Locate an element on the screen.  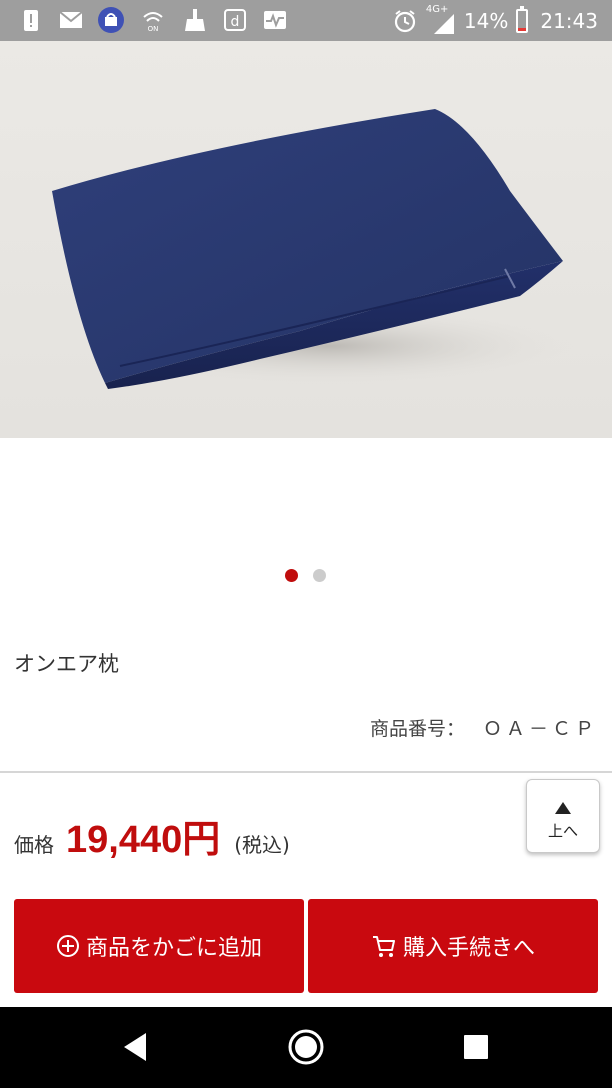
add-to-cart-button: 商品をかごに追加 is located at coordinates (159, 946).